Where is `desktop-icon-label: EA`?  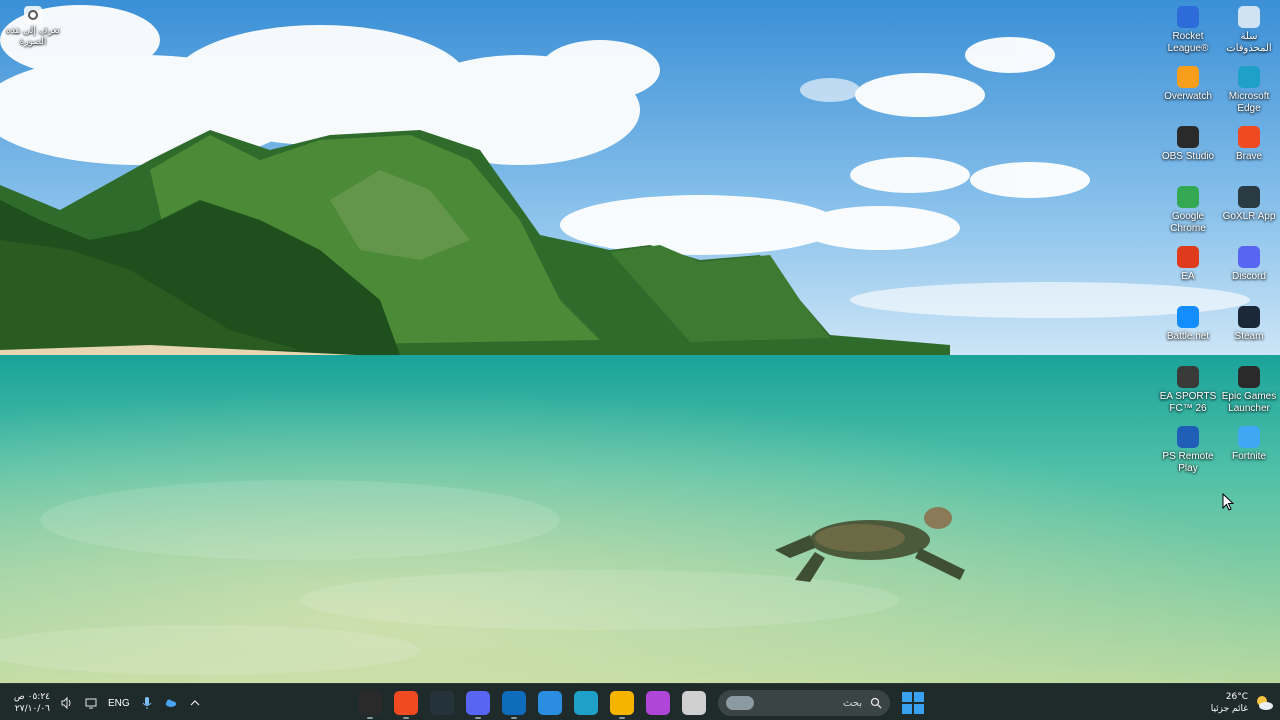 desktop-icon-label: EA is located at coordinates (1188, 276).